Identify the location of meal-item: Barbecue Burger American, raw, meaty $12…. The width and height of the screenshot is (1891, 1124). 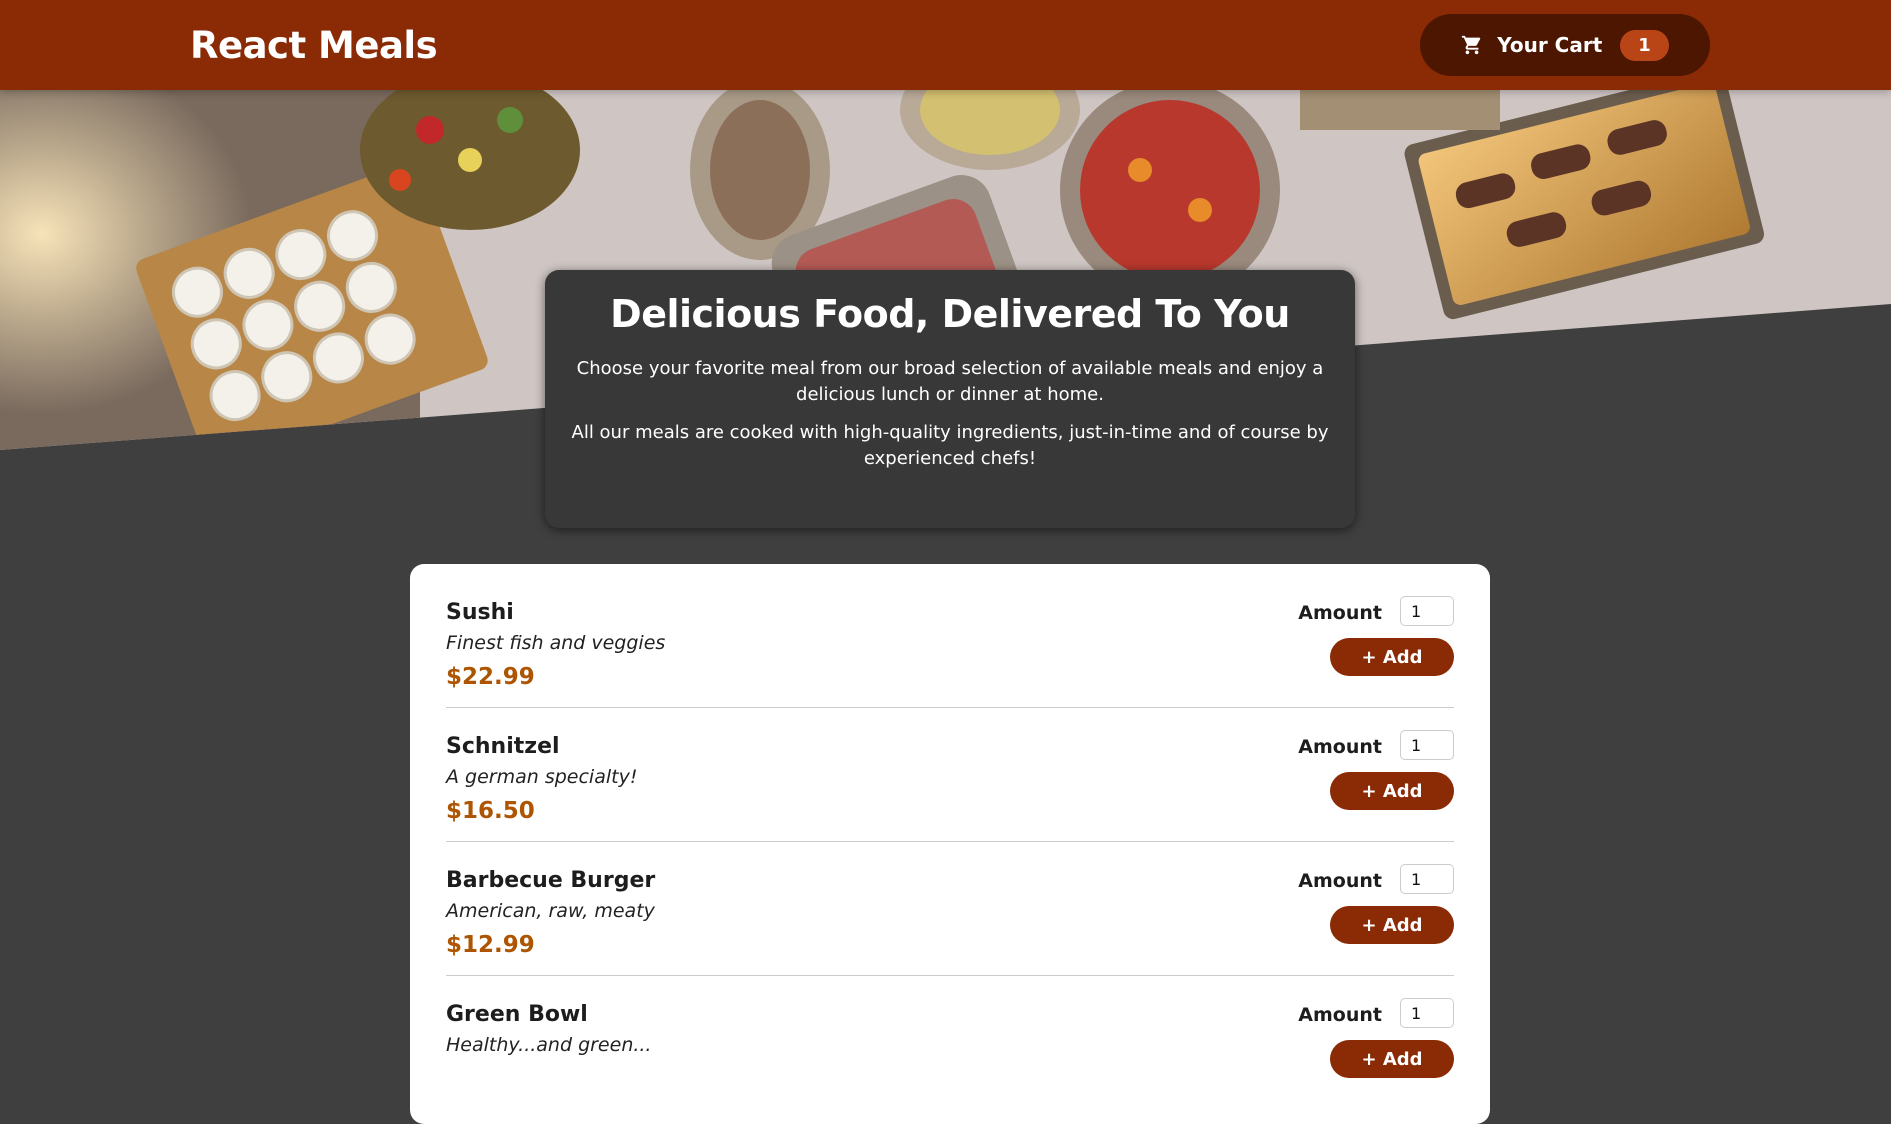
(950, 909).